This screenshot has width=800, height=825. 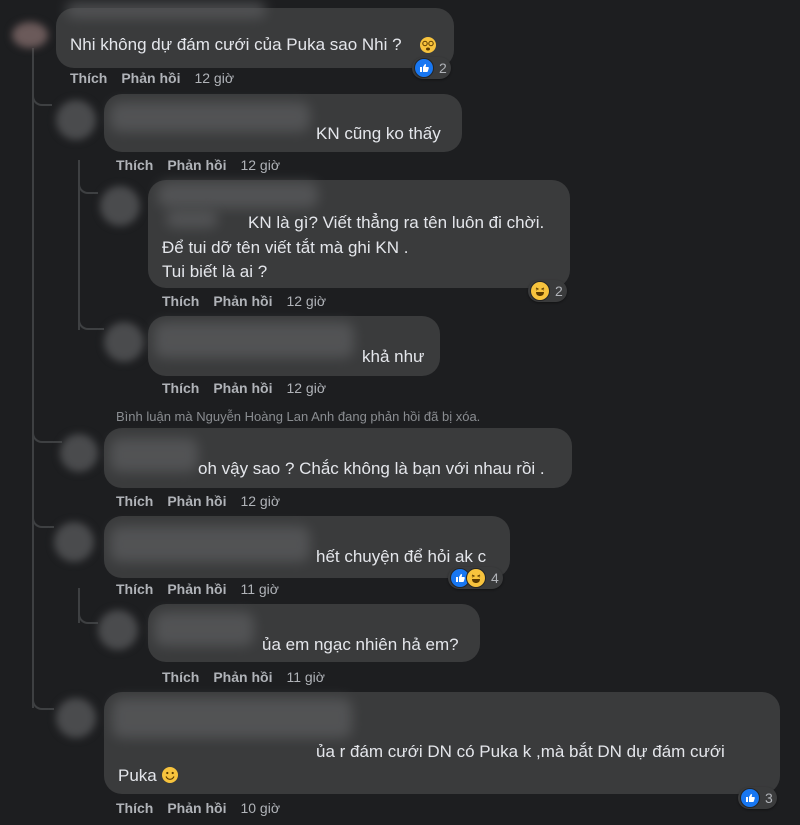 I want to click on comment-text: ủa em ngạc nhiên hả em?, so click(x=360, y=644).